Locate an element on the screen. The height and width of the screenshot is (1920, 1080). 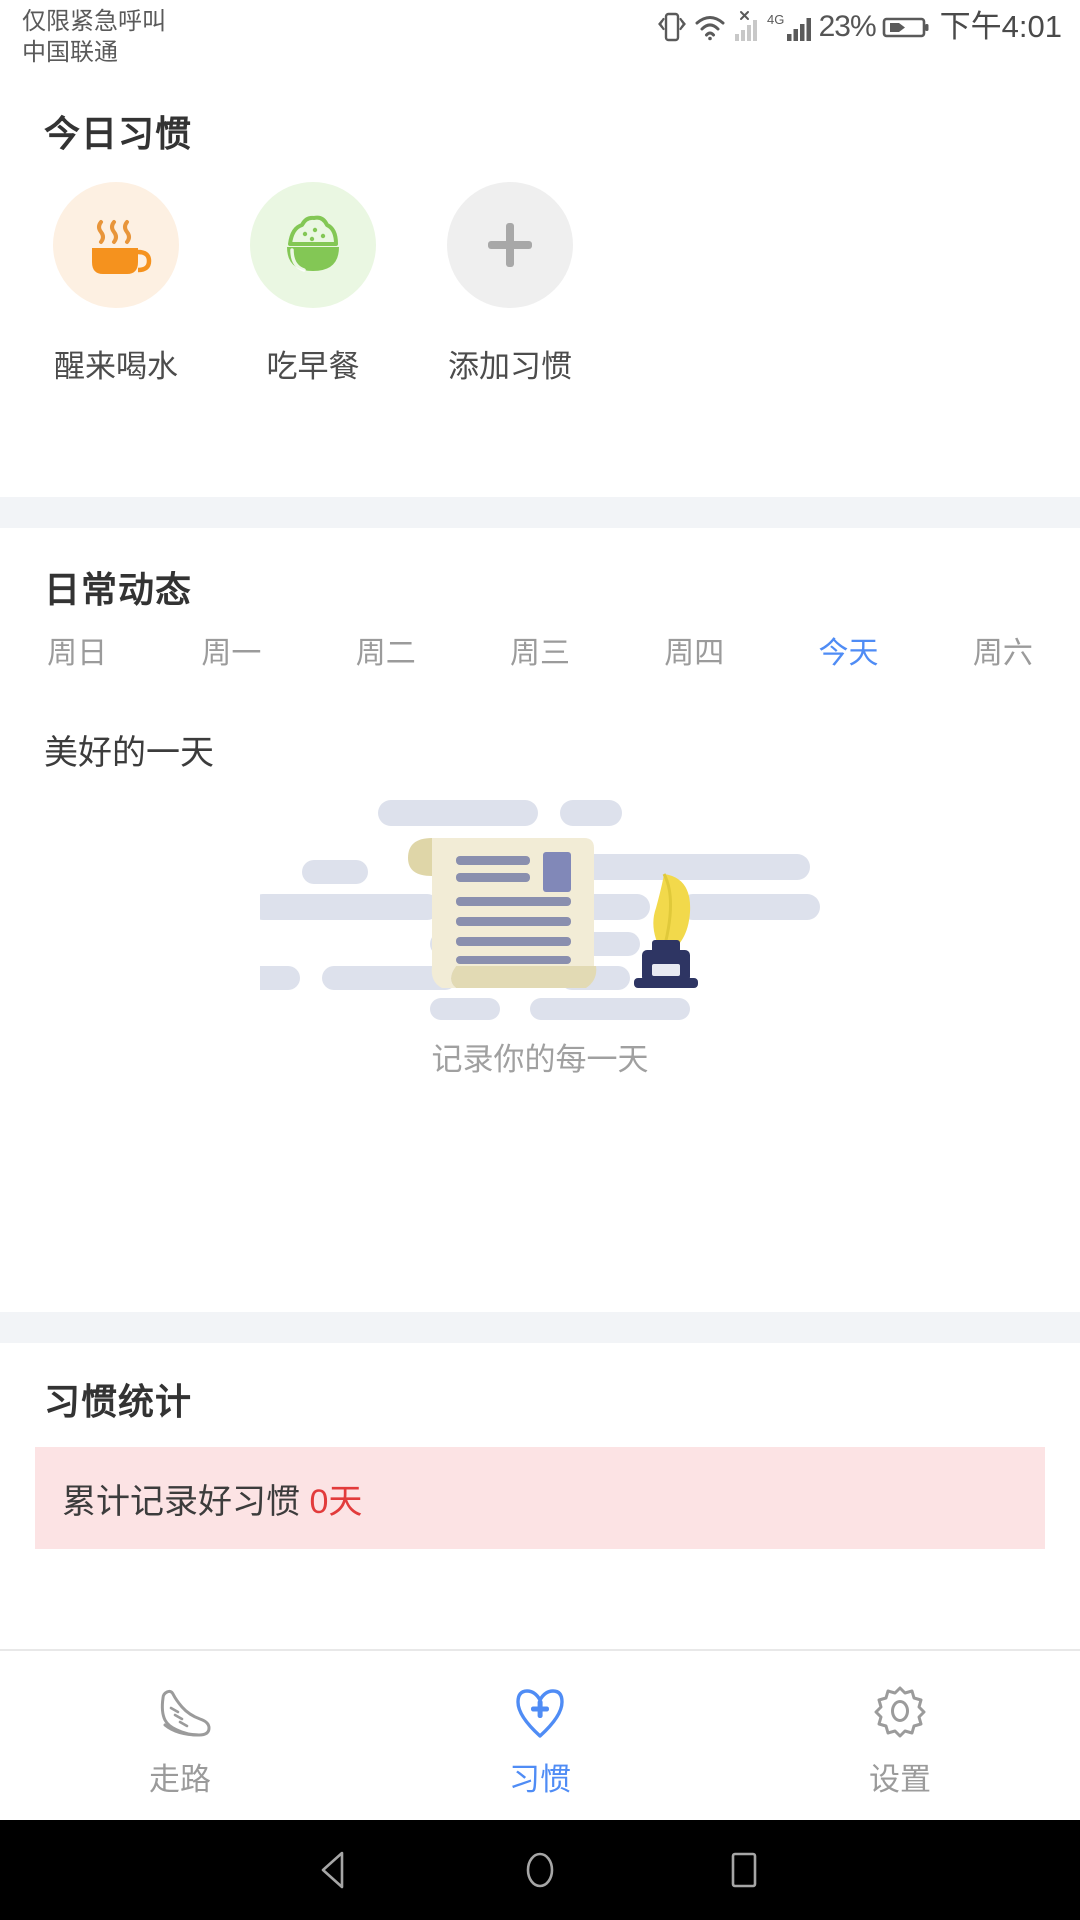
gear-icon is located at coordinates (900, 1711).